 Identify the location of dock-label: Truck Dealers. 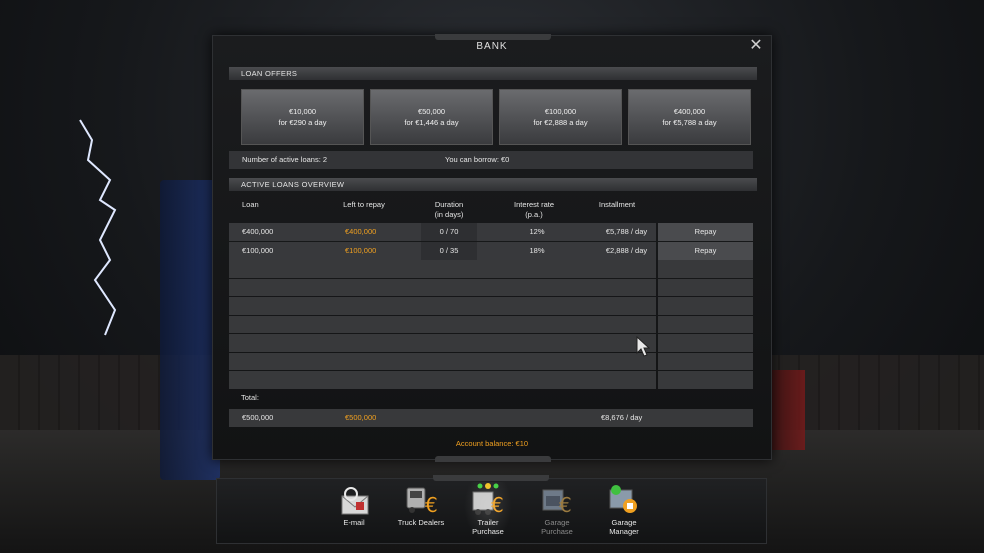
(421, 522).